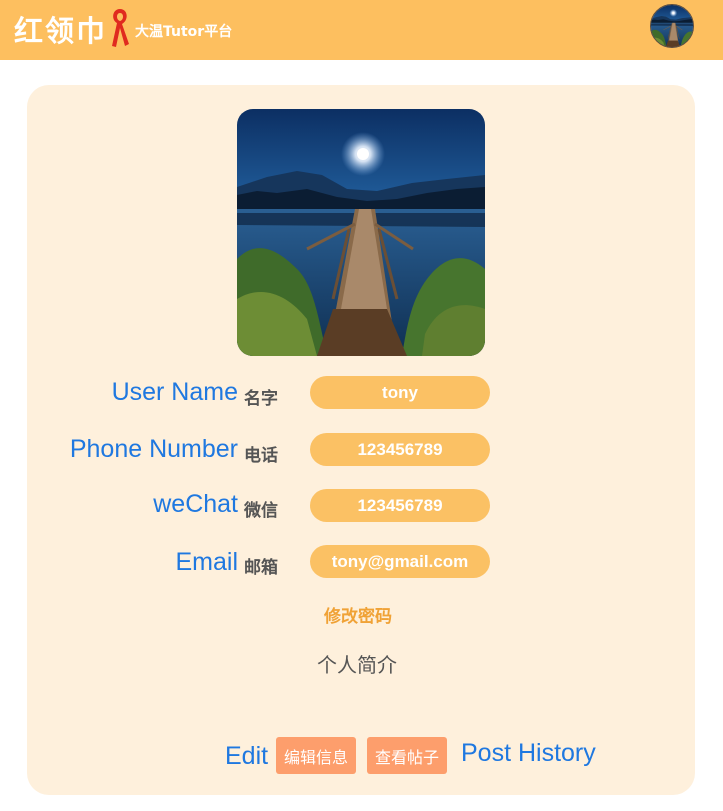  Describe the element at coordinates (316, 755) in the screenshot. I see `edit-info-button: 编辑信息` at that location.